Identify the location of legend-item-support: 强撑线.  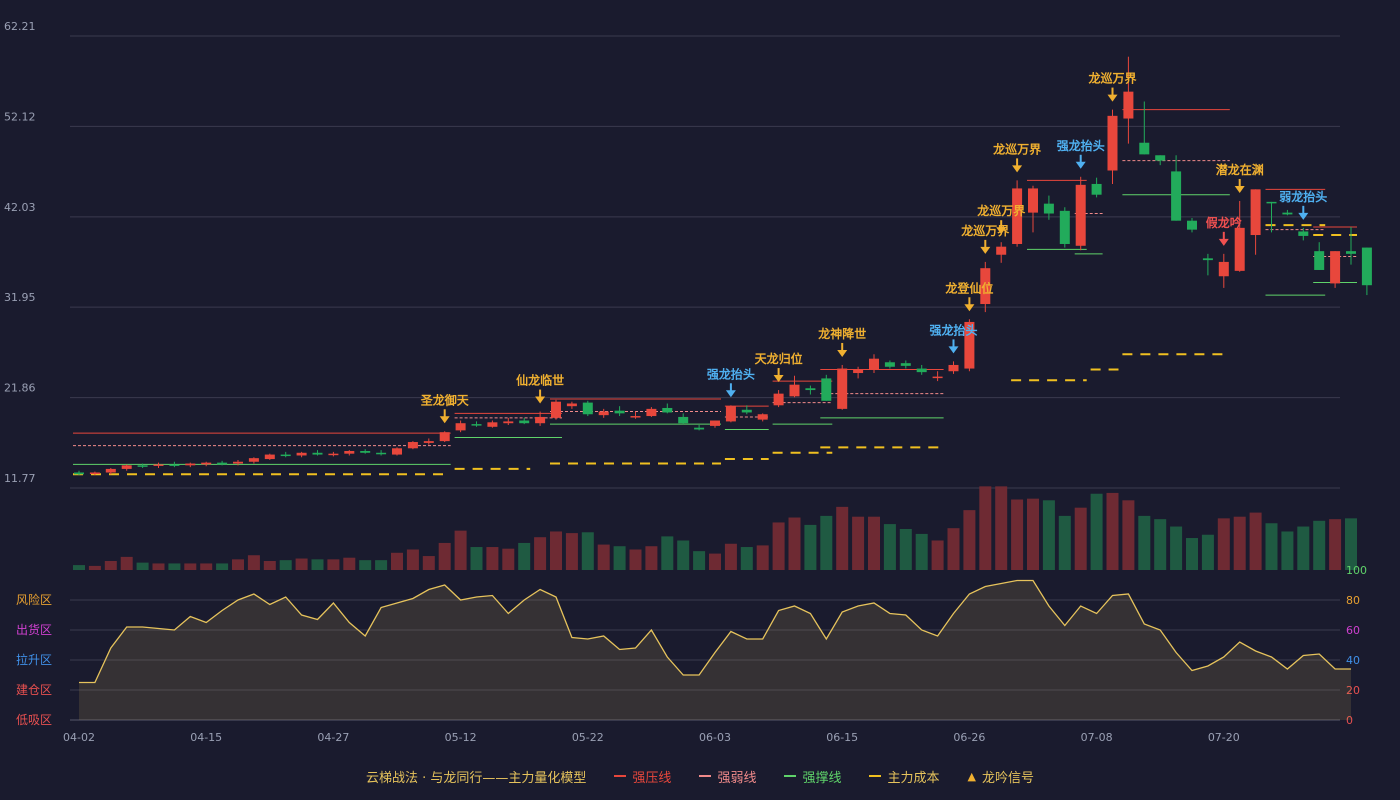
(812, 776).